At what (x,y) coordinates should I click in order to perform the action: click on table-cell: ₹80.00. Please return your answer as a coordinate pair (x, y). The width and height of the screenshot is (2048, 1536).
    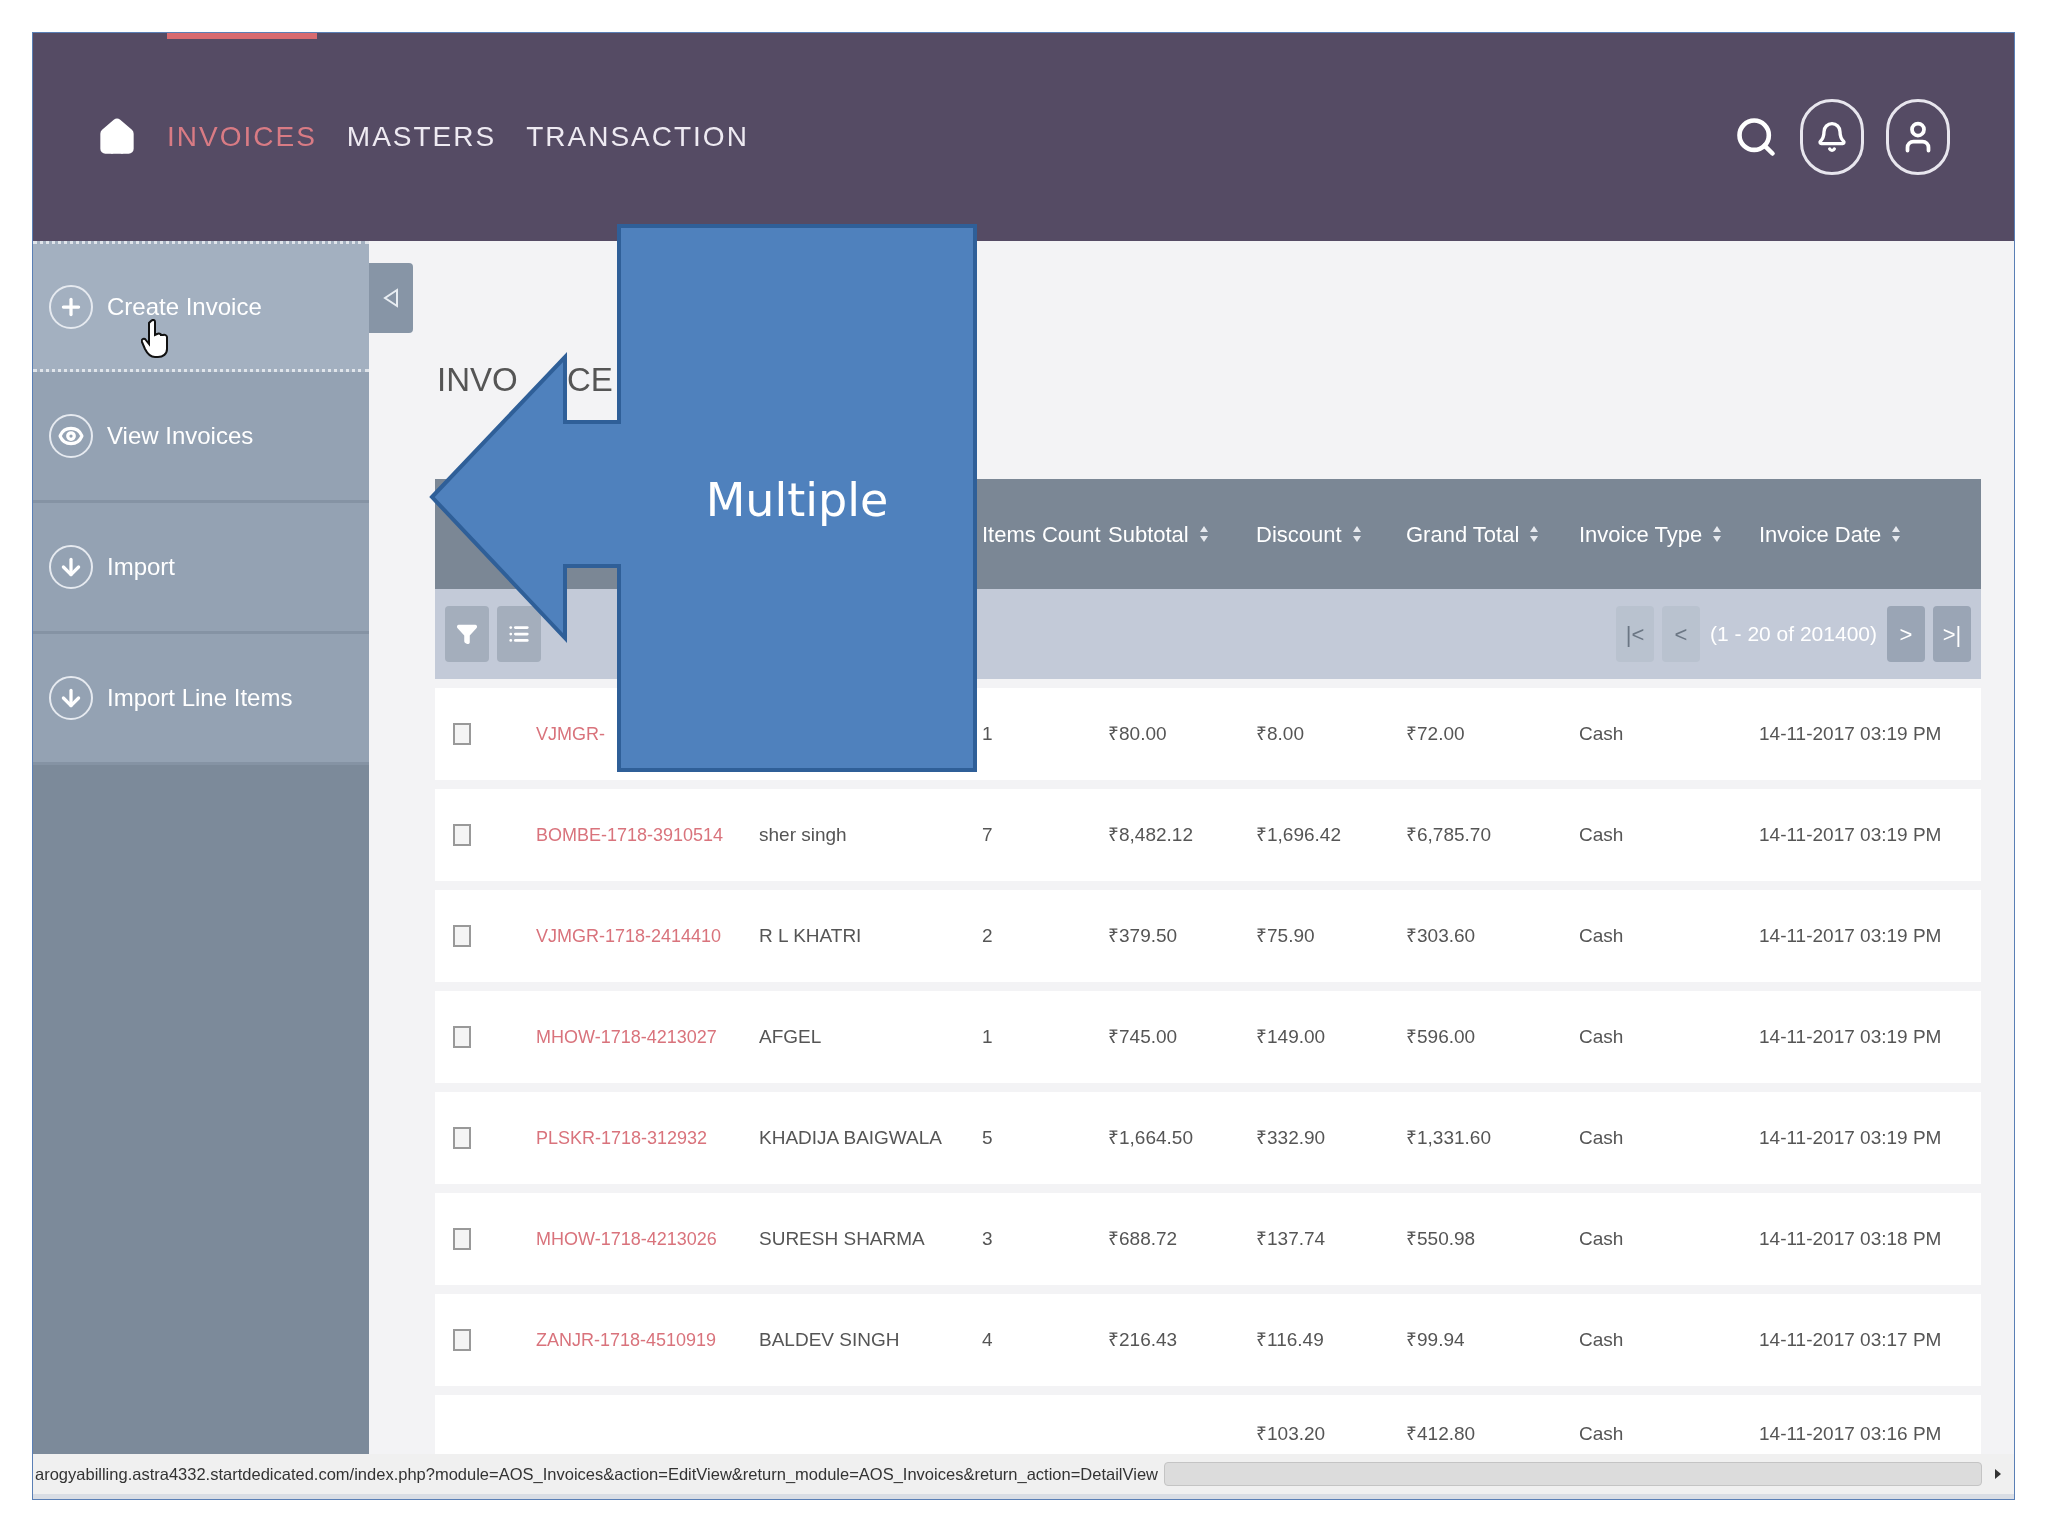
    Looking at the image, I should click on (1137, 733).